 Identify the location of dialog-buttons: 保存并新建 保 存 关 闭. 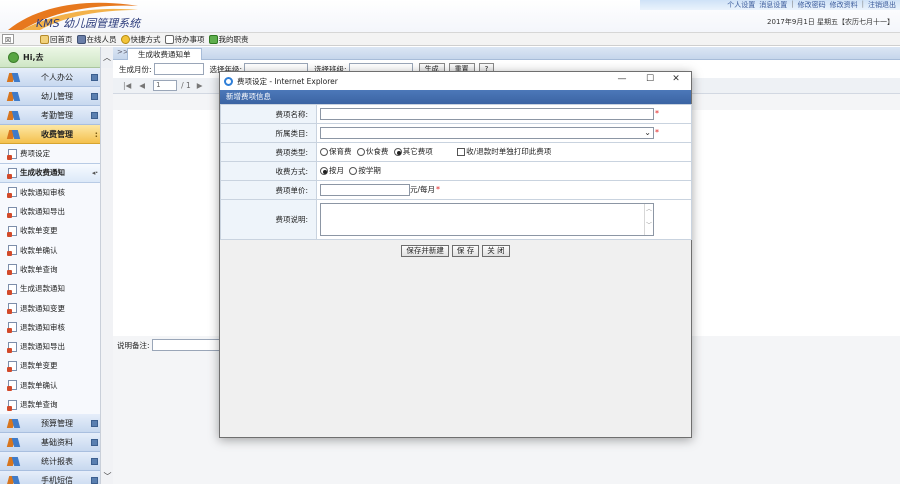
(455, 251).